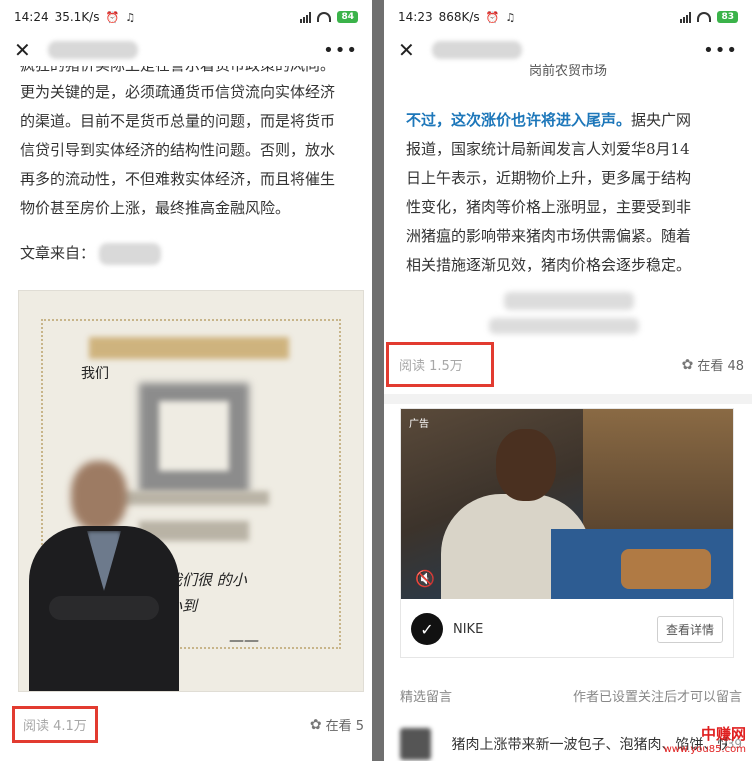 This screenshot has height=761, width=752. I want to click on nike-logo: ✓, so click(427, 629).